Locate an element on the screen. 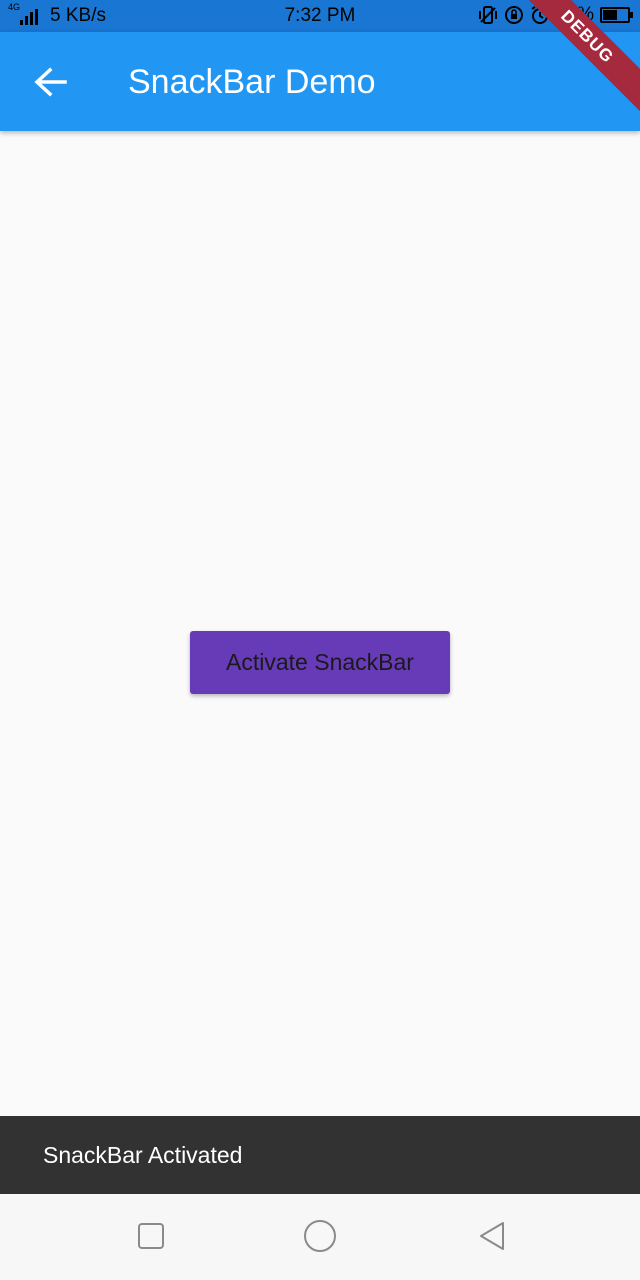 Image resolution: width=640 pixels, height=1280 pixels. battery-percent: 58% is located at coordinates (574, 14).